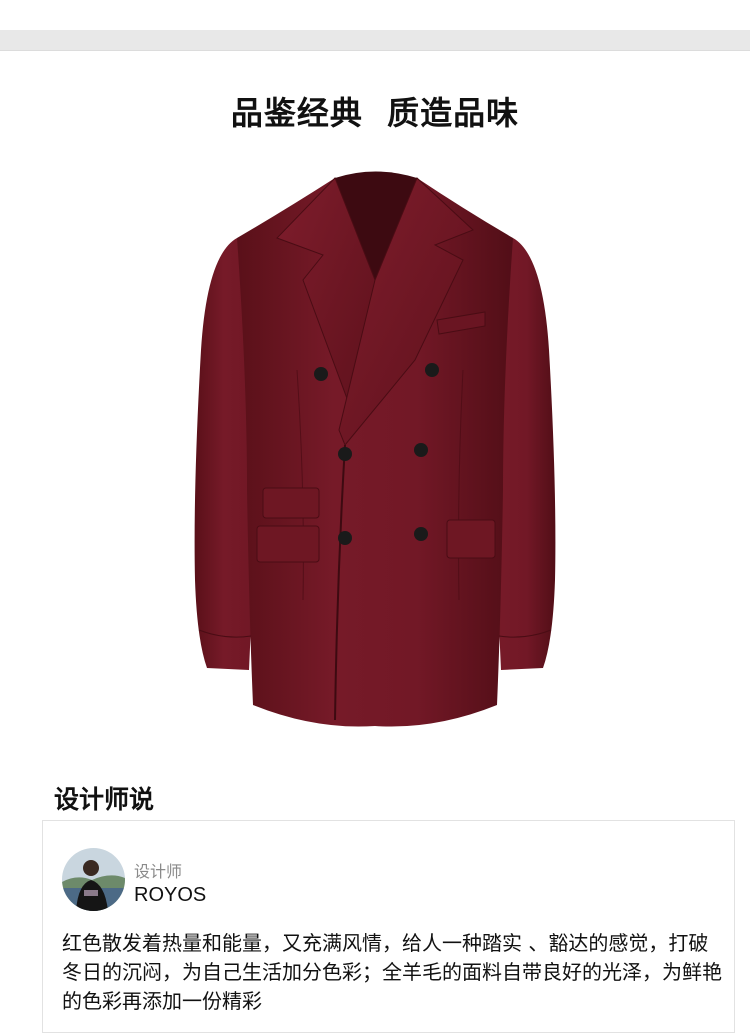 The width and height of the screenshot is (750, 1035). What do you see at coordinates (158, 871) in the screenshot?
I see `designer-role-label: 设计师` at bounding box center [158, 871].